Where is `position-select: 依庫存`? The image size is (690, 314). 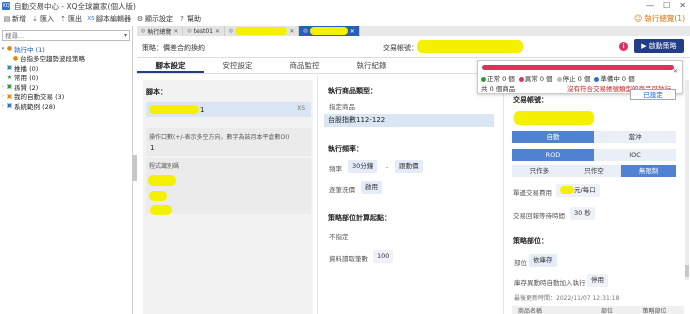
position-select: 依庫存 is located at coordinates (543, 260).